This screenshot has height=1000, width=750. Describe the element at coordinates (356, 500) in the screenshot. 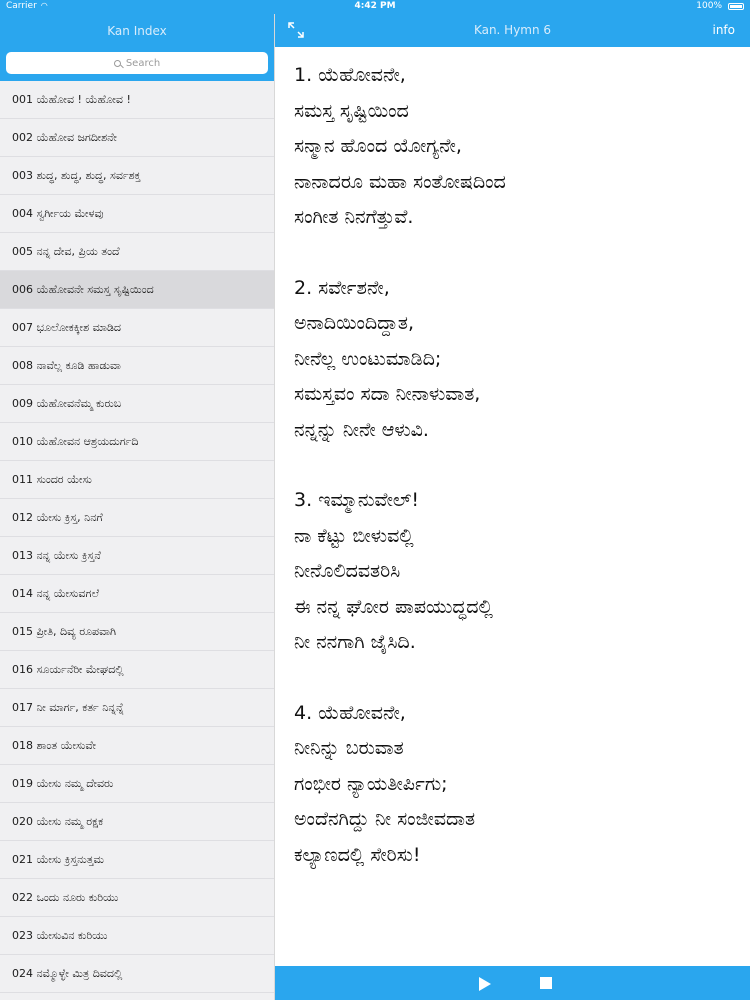

I see `lyric-line: 3. ಇಮ್ಮಾನುವೇಲ್!` at that location.